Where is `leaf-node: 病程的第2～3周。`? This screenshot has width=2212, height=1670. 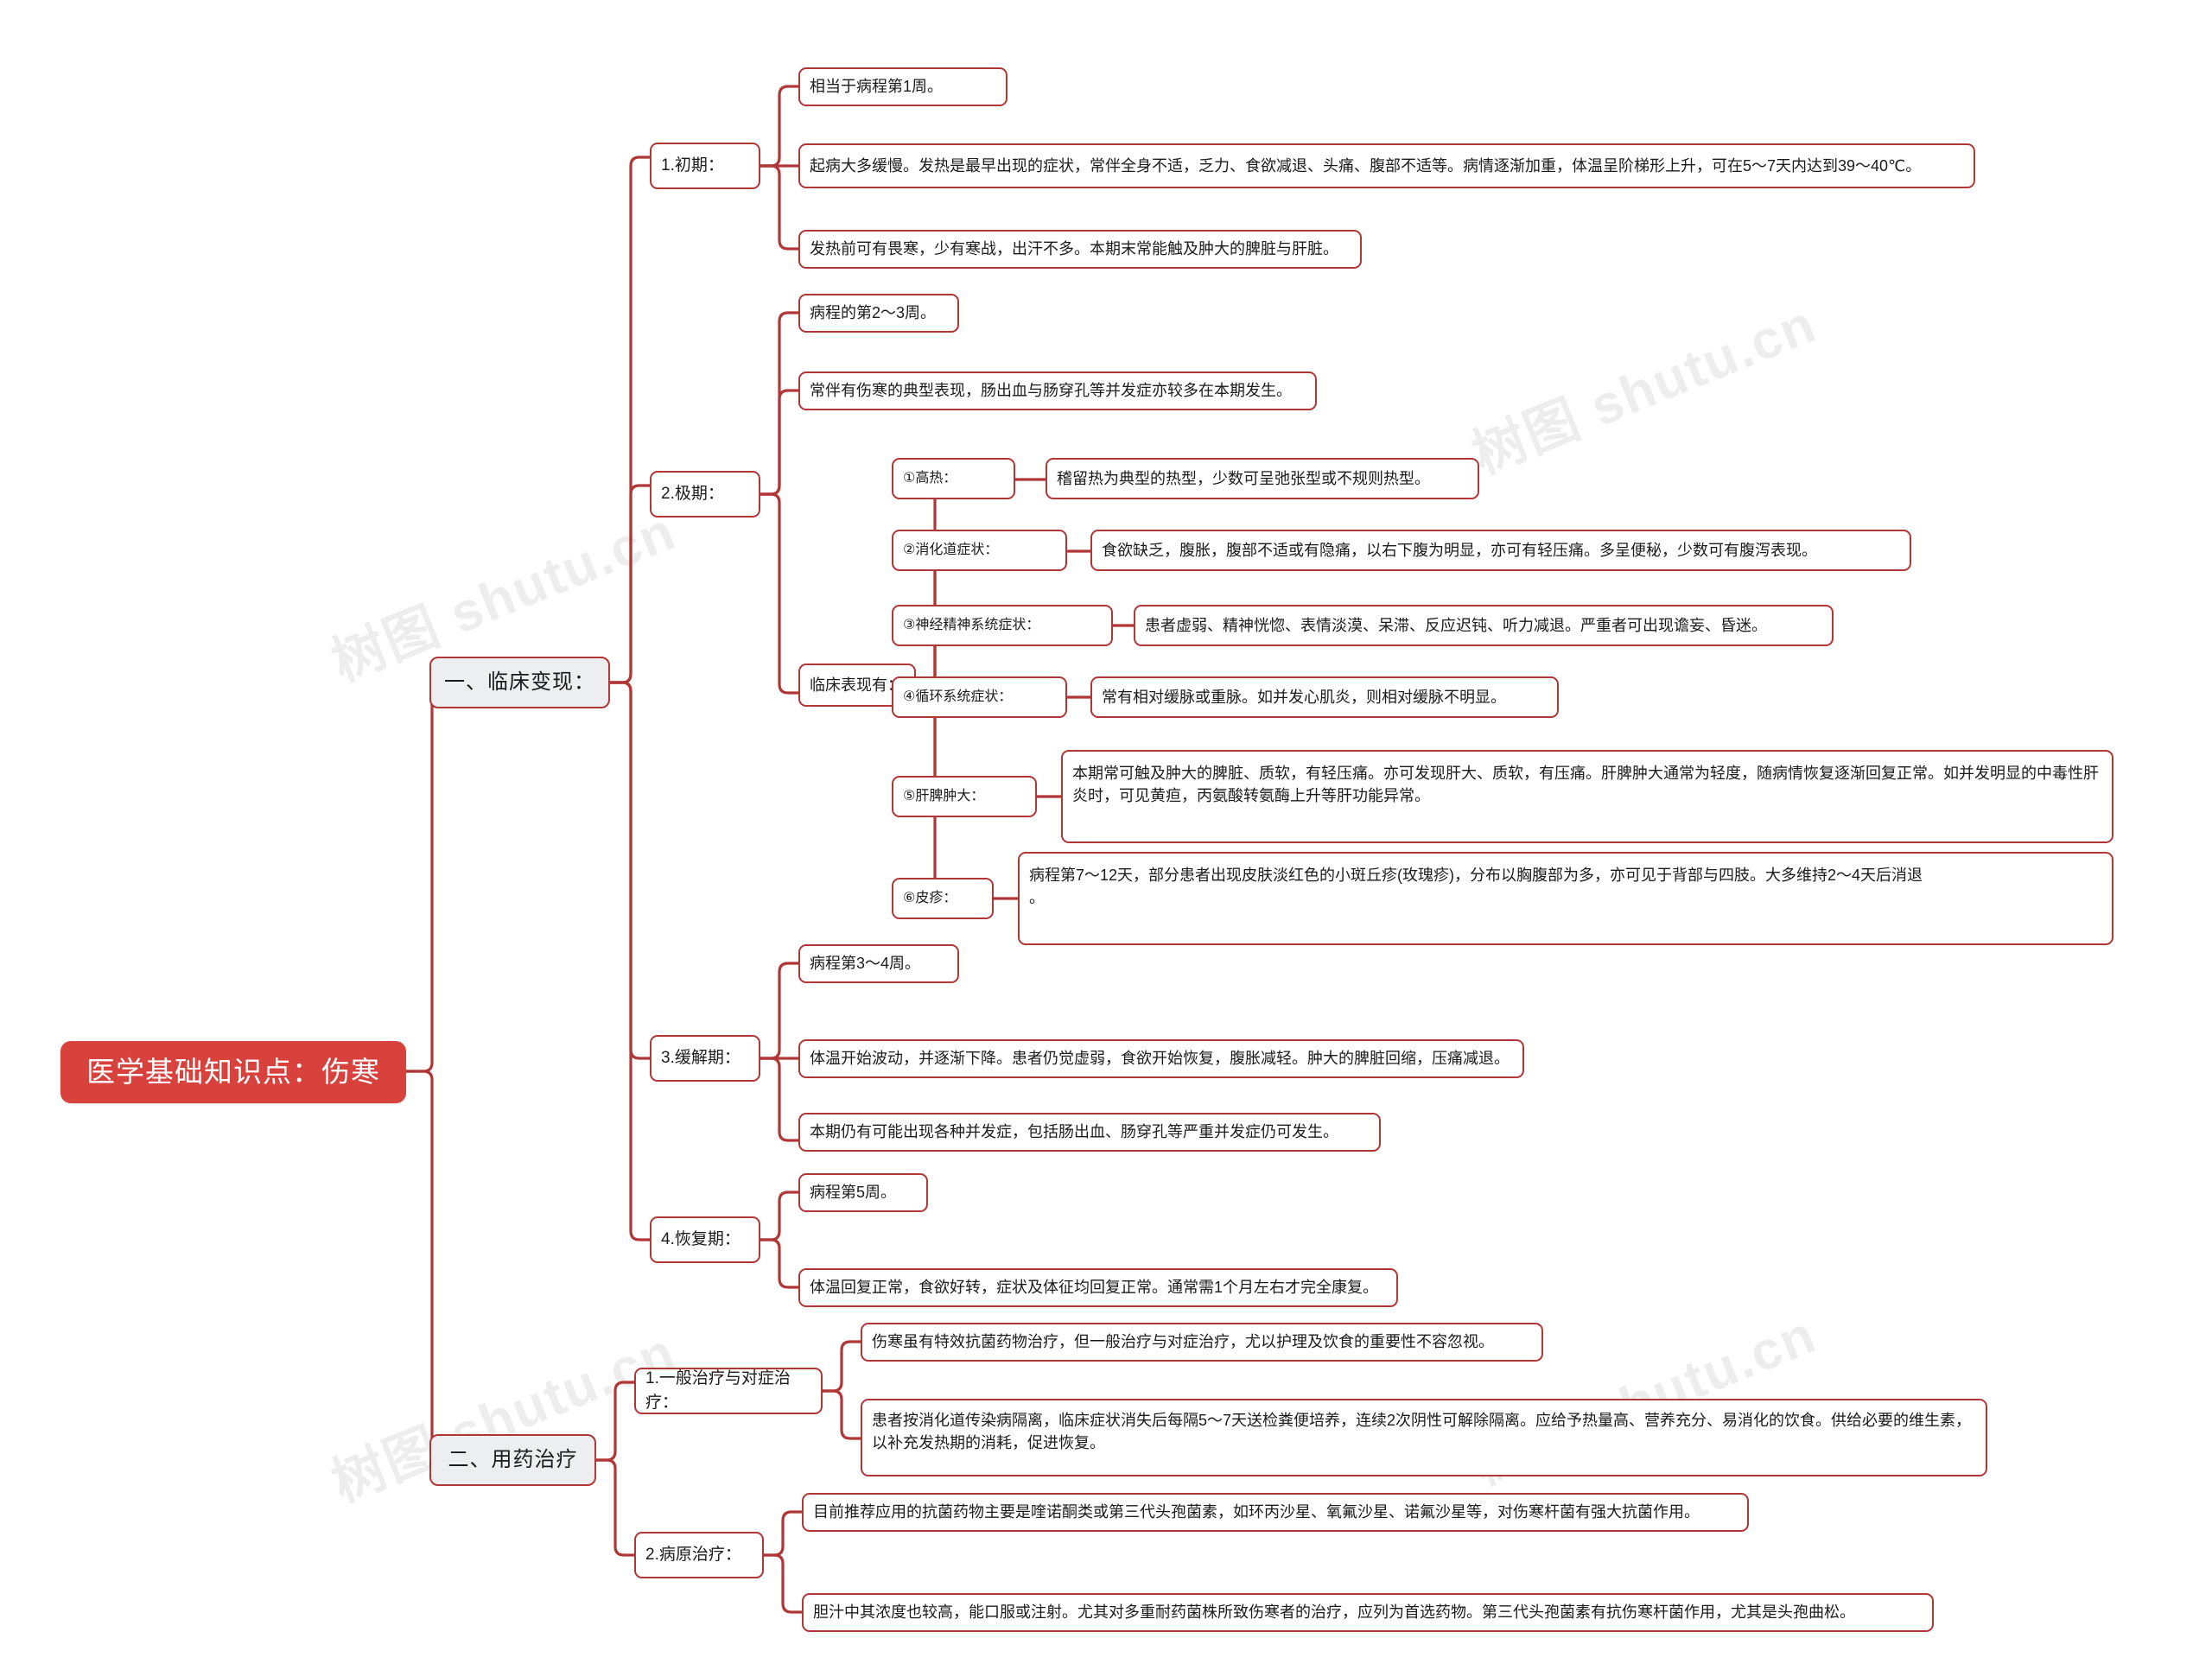 leaf-node: 病程的第2～3周。 is located at coordinates (878, 313).